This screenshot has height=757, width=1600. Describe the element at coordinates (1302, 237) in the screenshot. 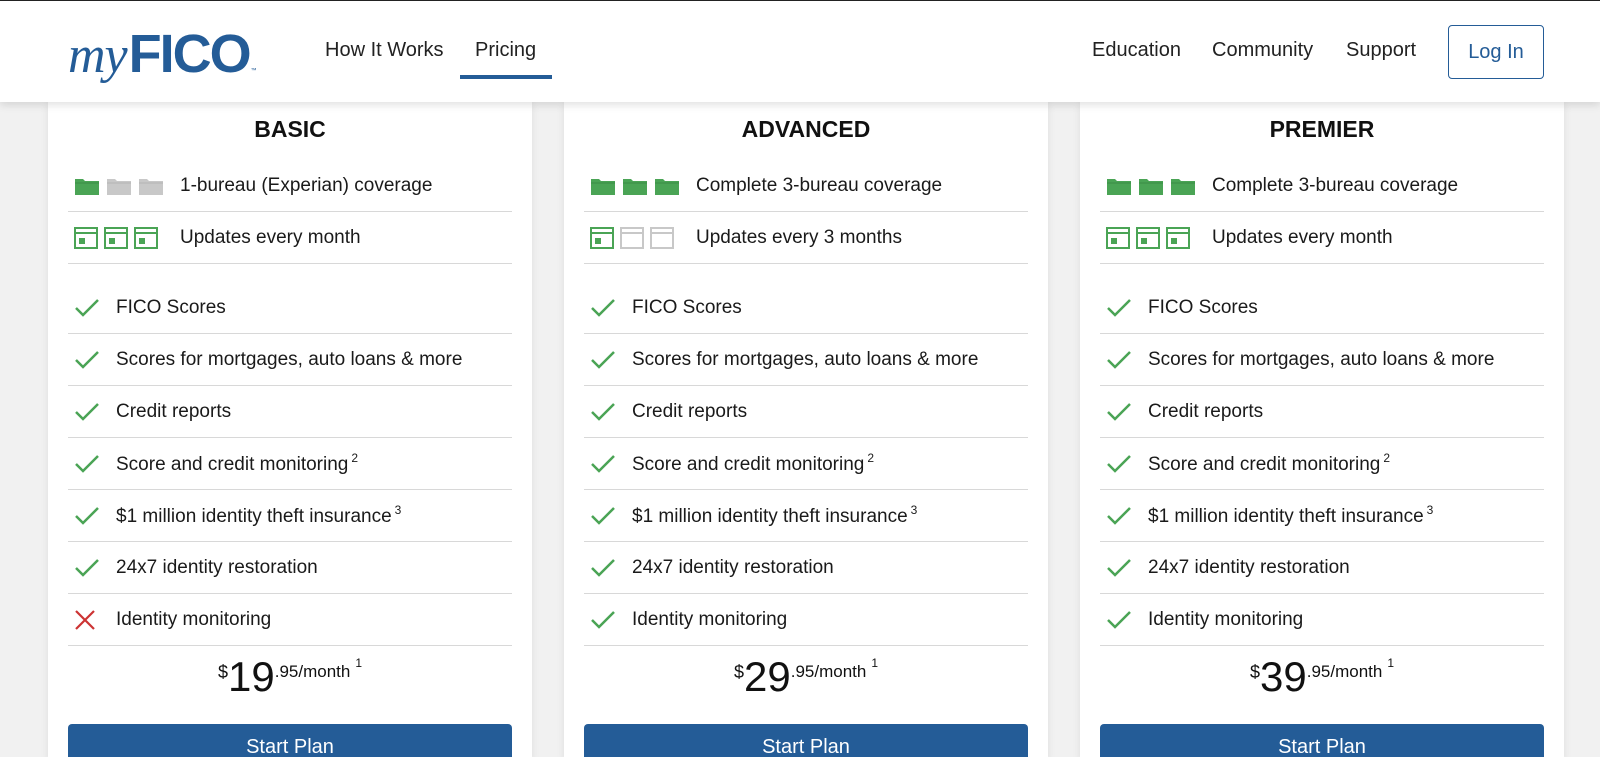

I see `updates-text: Updates every month` at that location.